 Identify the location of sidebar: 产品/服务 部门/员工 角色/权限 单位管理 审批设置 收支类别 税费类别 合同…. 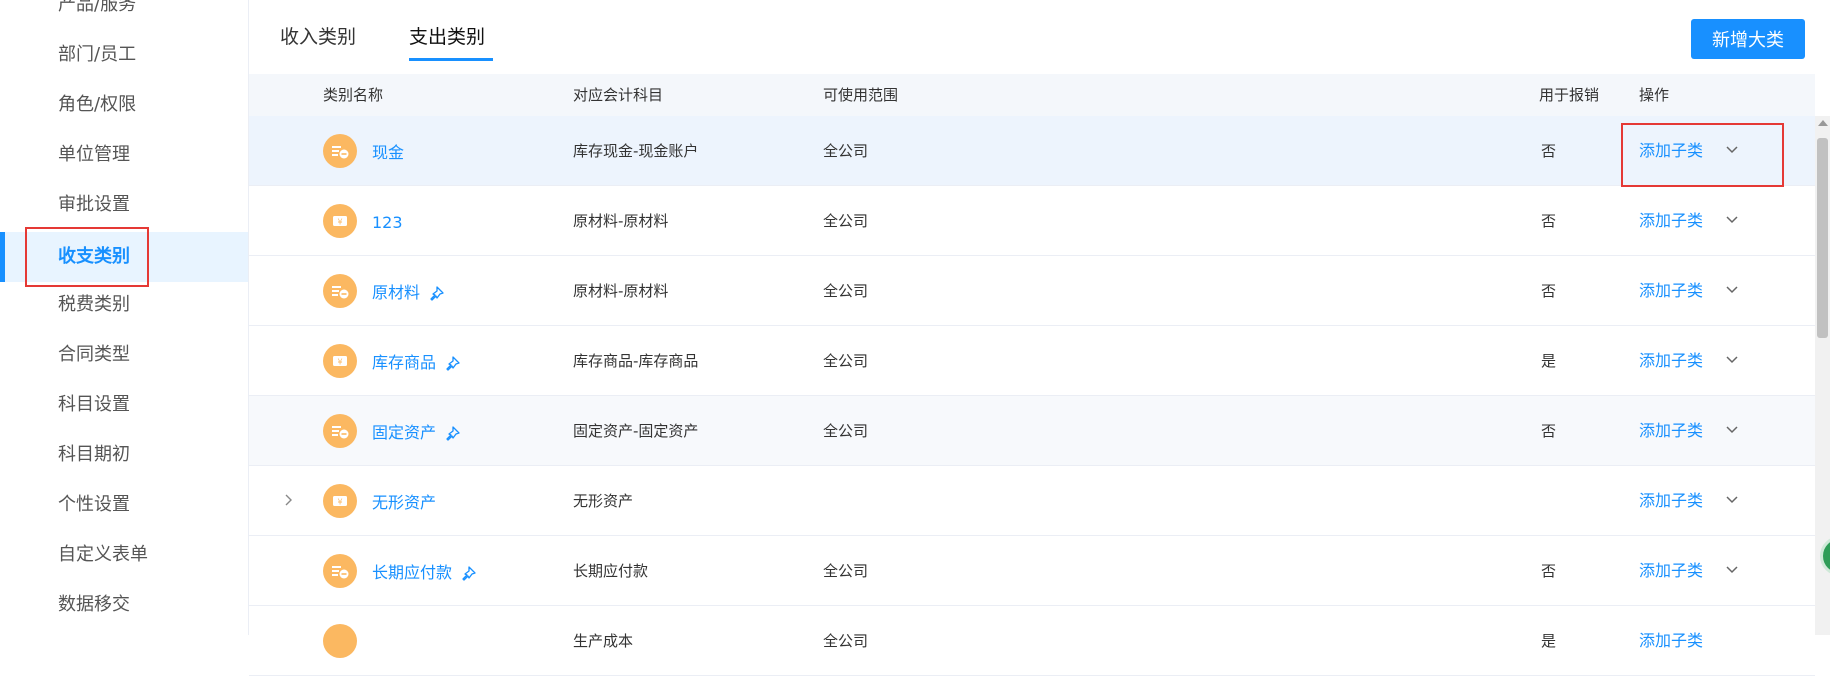
(124, 317).